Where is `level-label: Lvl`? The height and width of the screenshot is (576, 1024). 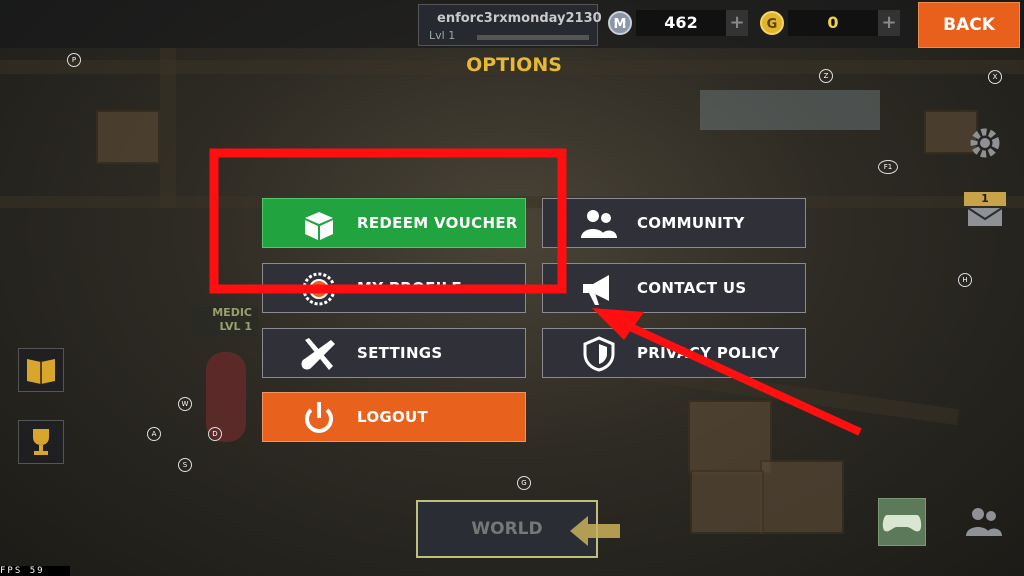
level-label: Lvl is located at coordinates (437, 35).